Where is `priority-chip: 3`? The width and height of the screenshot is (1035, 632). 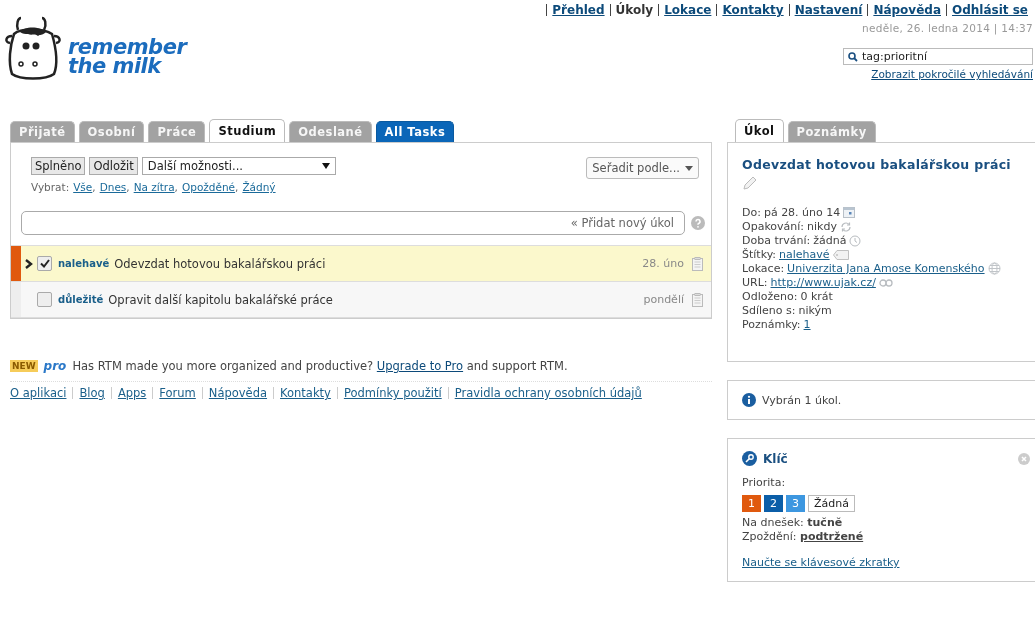 priority-chip: 3 is located at coordinates (795, 503).